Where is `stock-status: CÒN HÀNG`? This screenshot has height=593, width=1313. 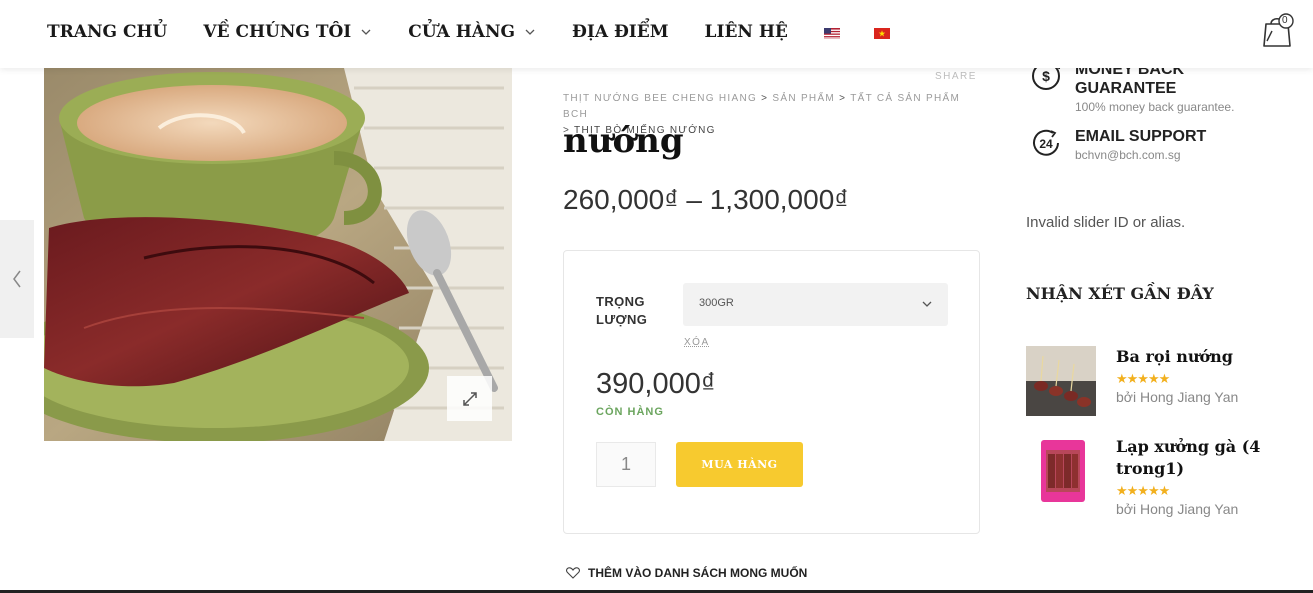 stock-status: CÒN HÀNG is located at coordinates (630, 412).